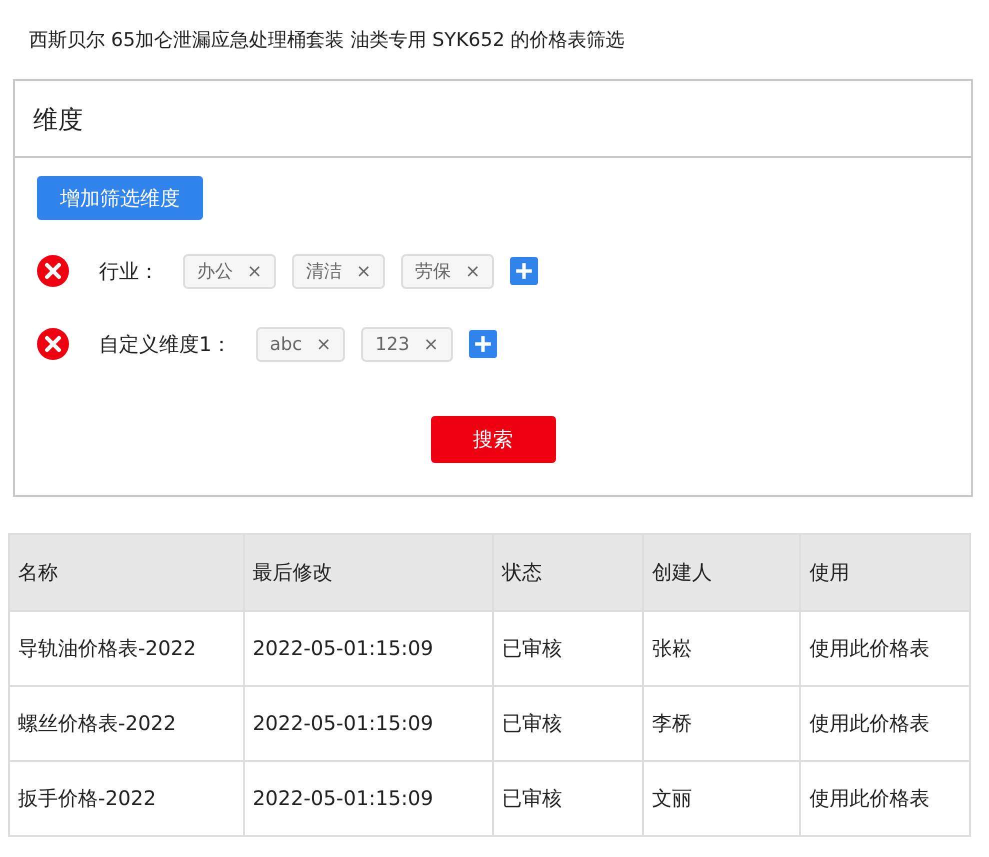 This screenshot has height=857, width=989. Describe the element at coordinates (493, 439) in the screenshot. I see `search-button: 搜索` at that location.